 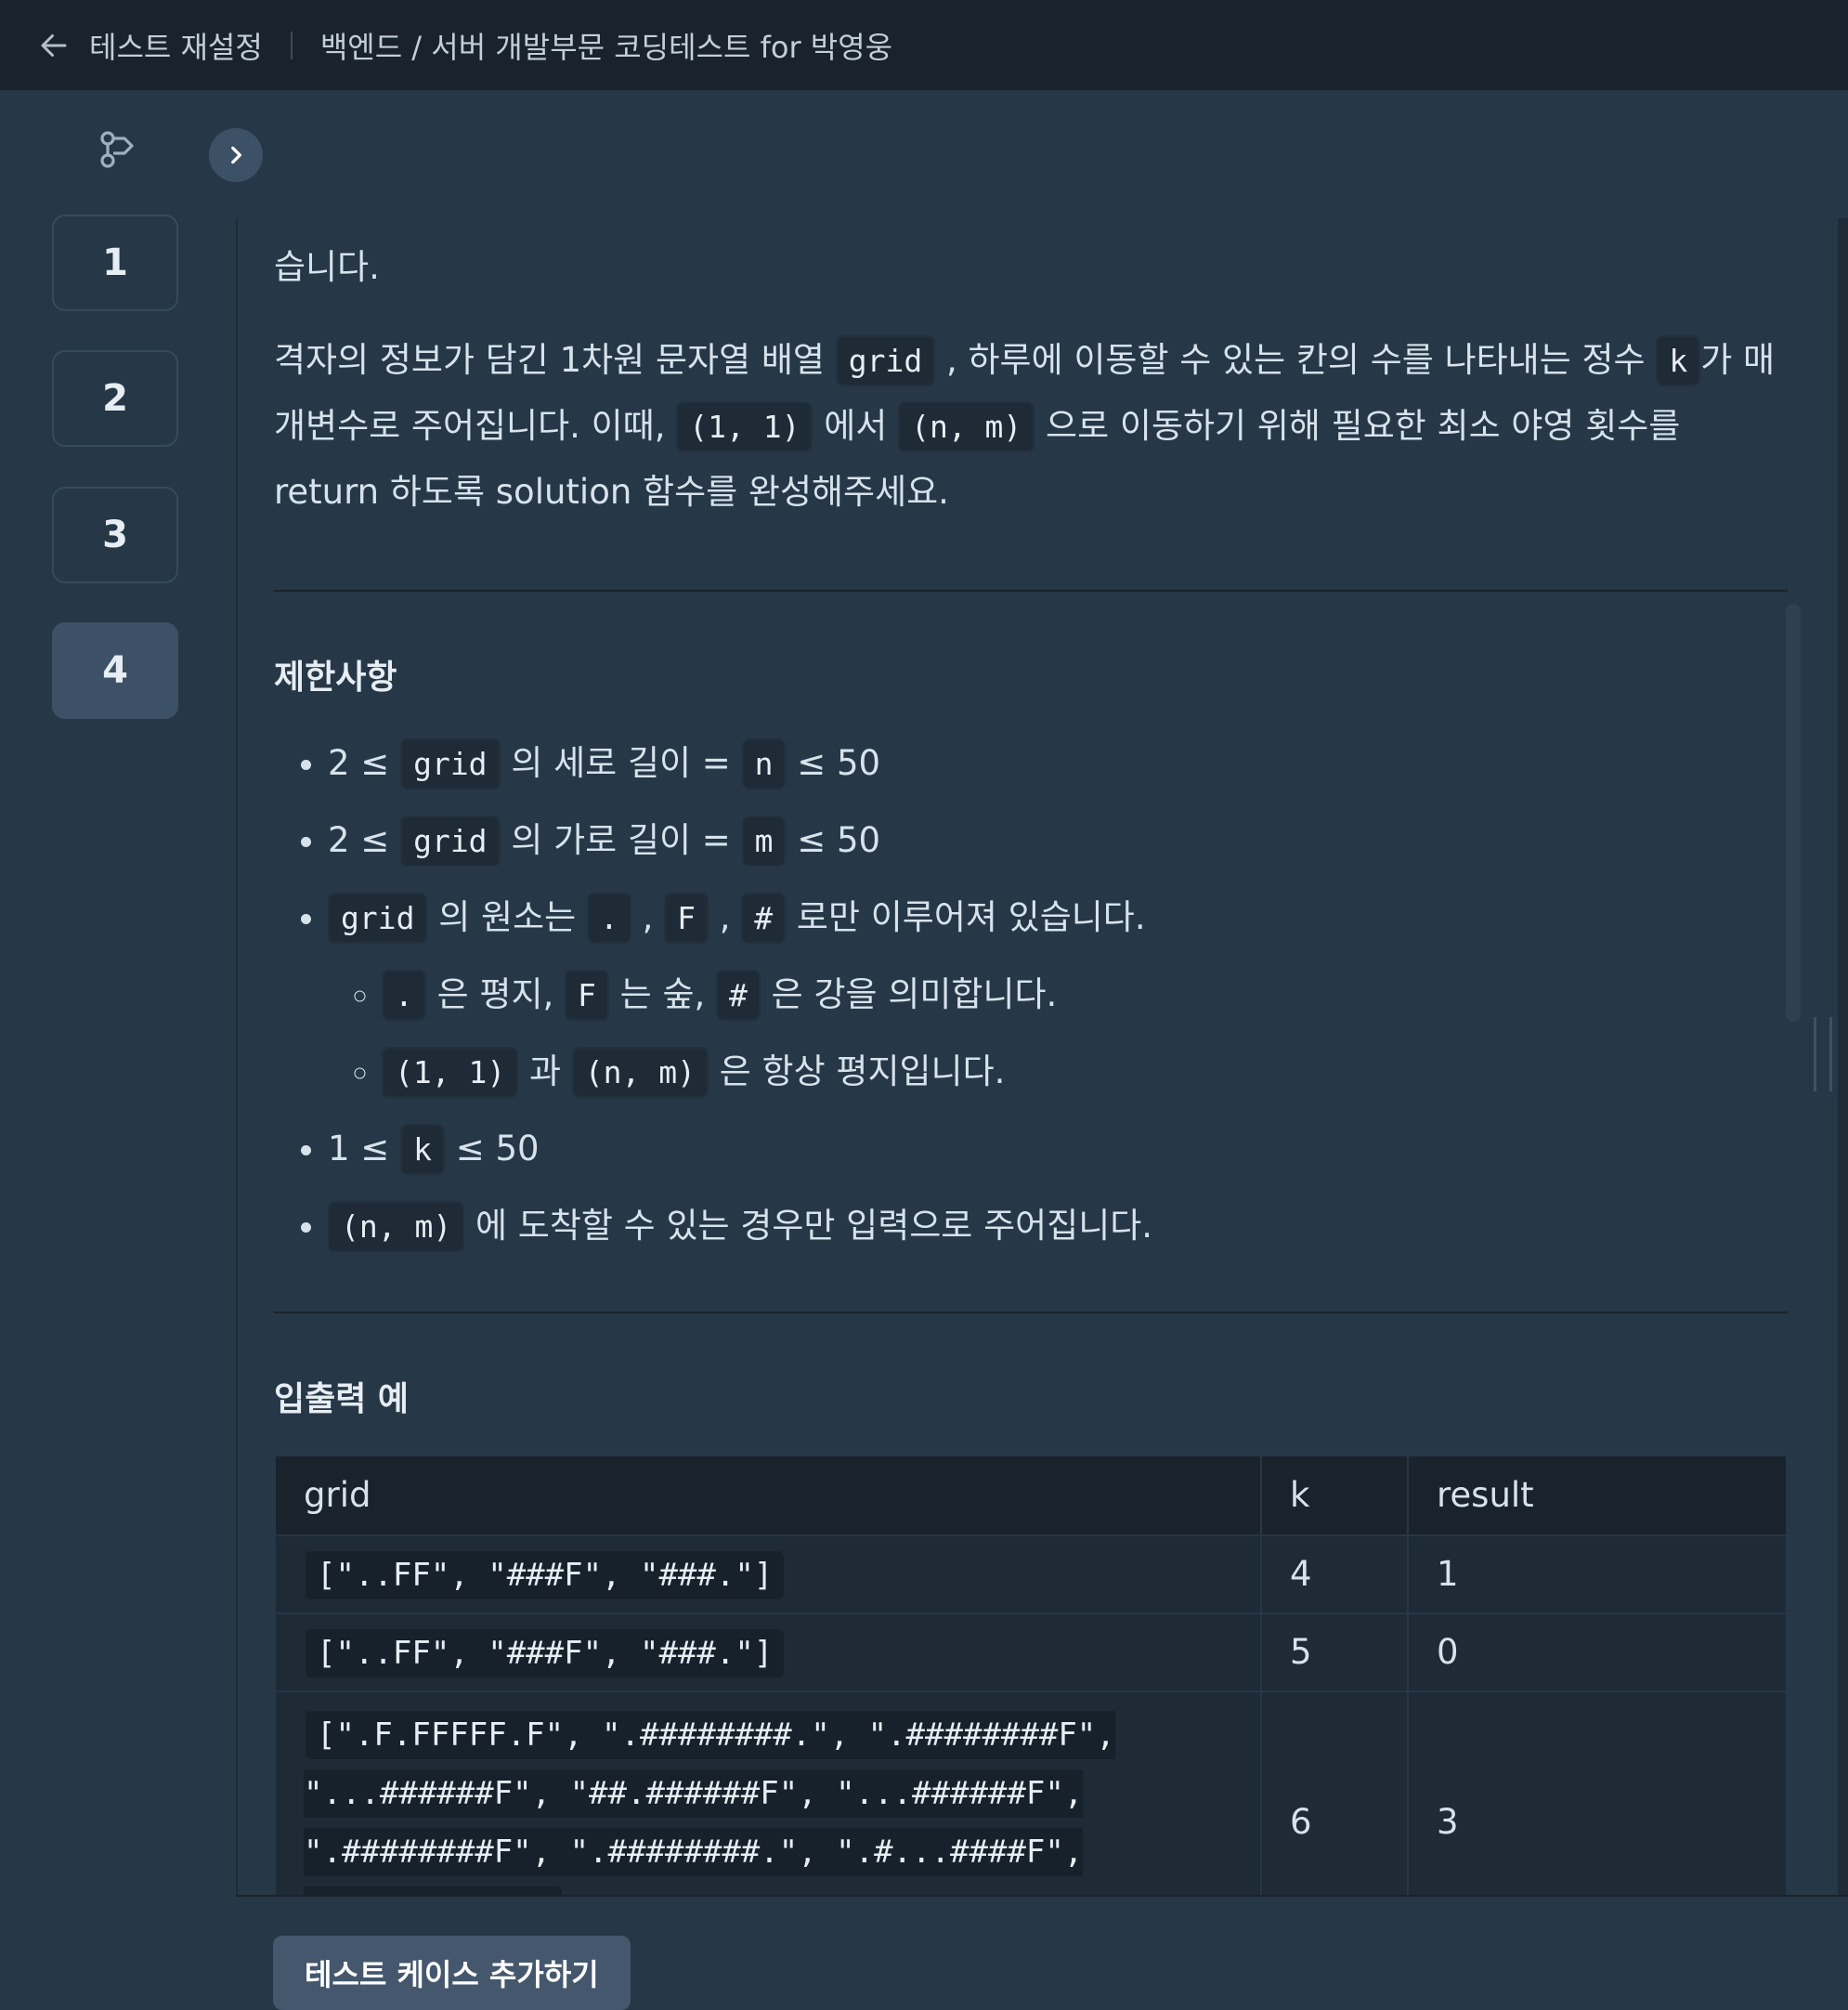 I want to click on scrollbar, so click(x=1794, y=813).